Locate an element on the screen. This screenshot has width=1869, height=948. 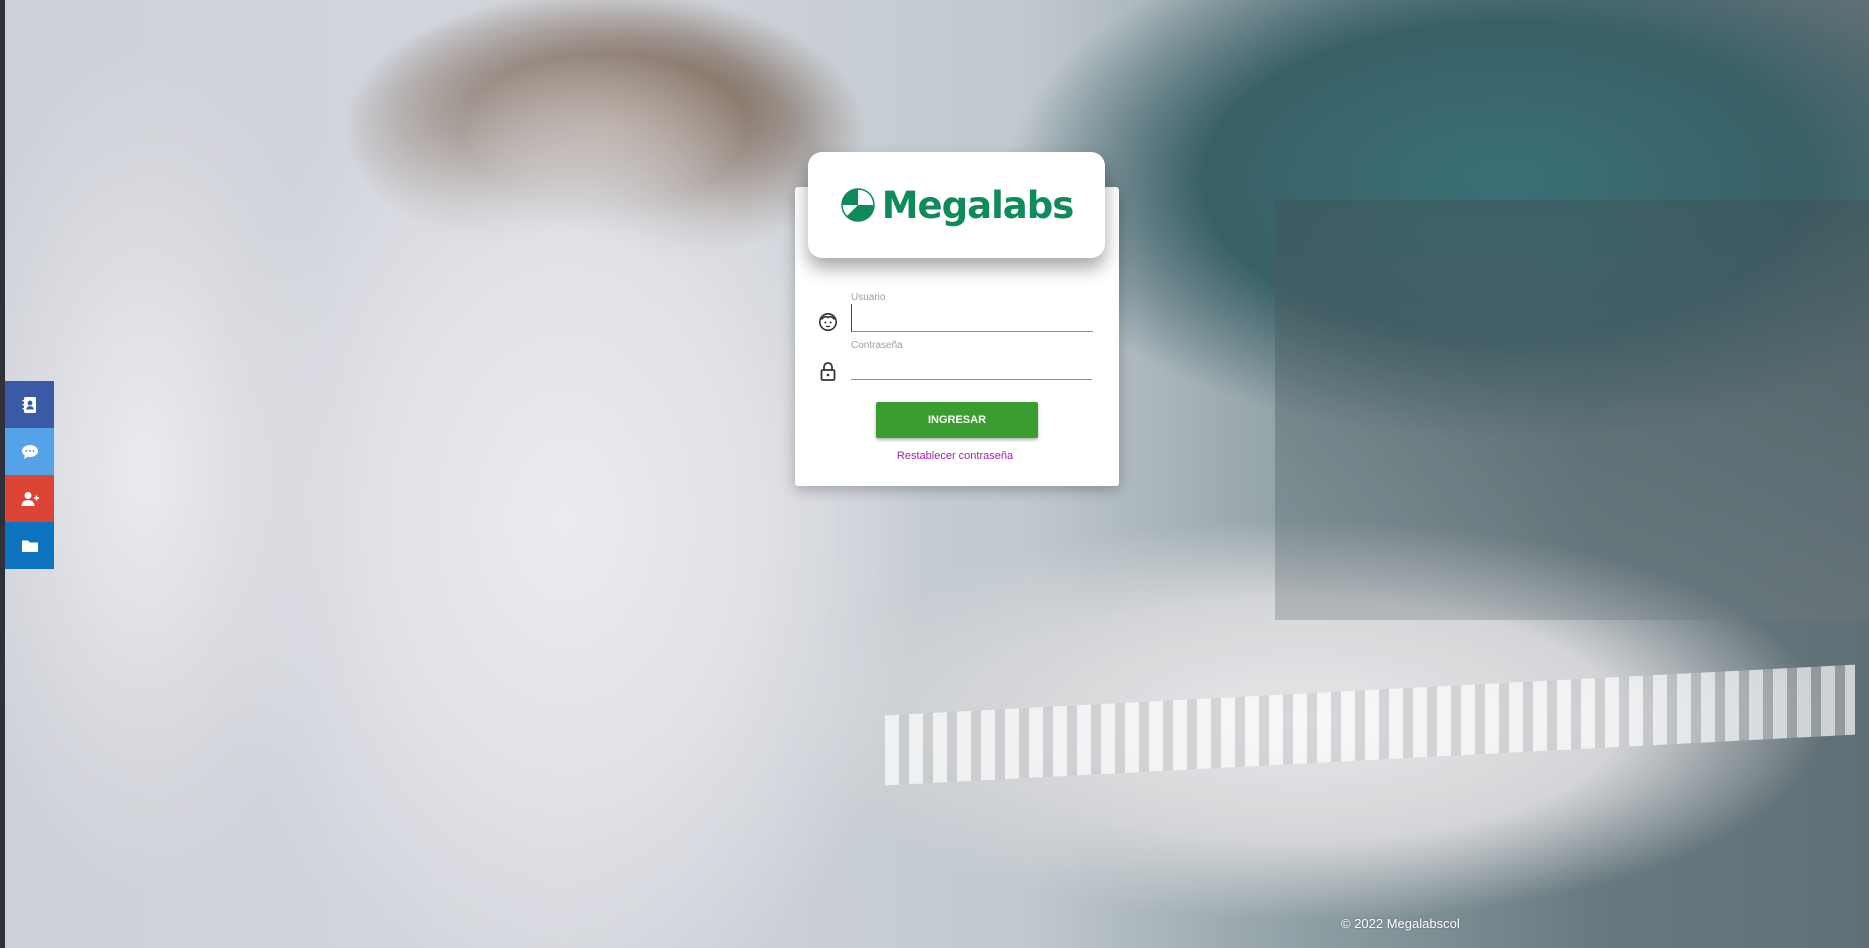
sidebar-add-user-button is located at coordinates (29, 498).